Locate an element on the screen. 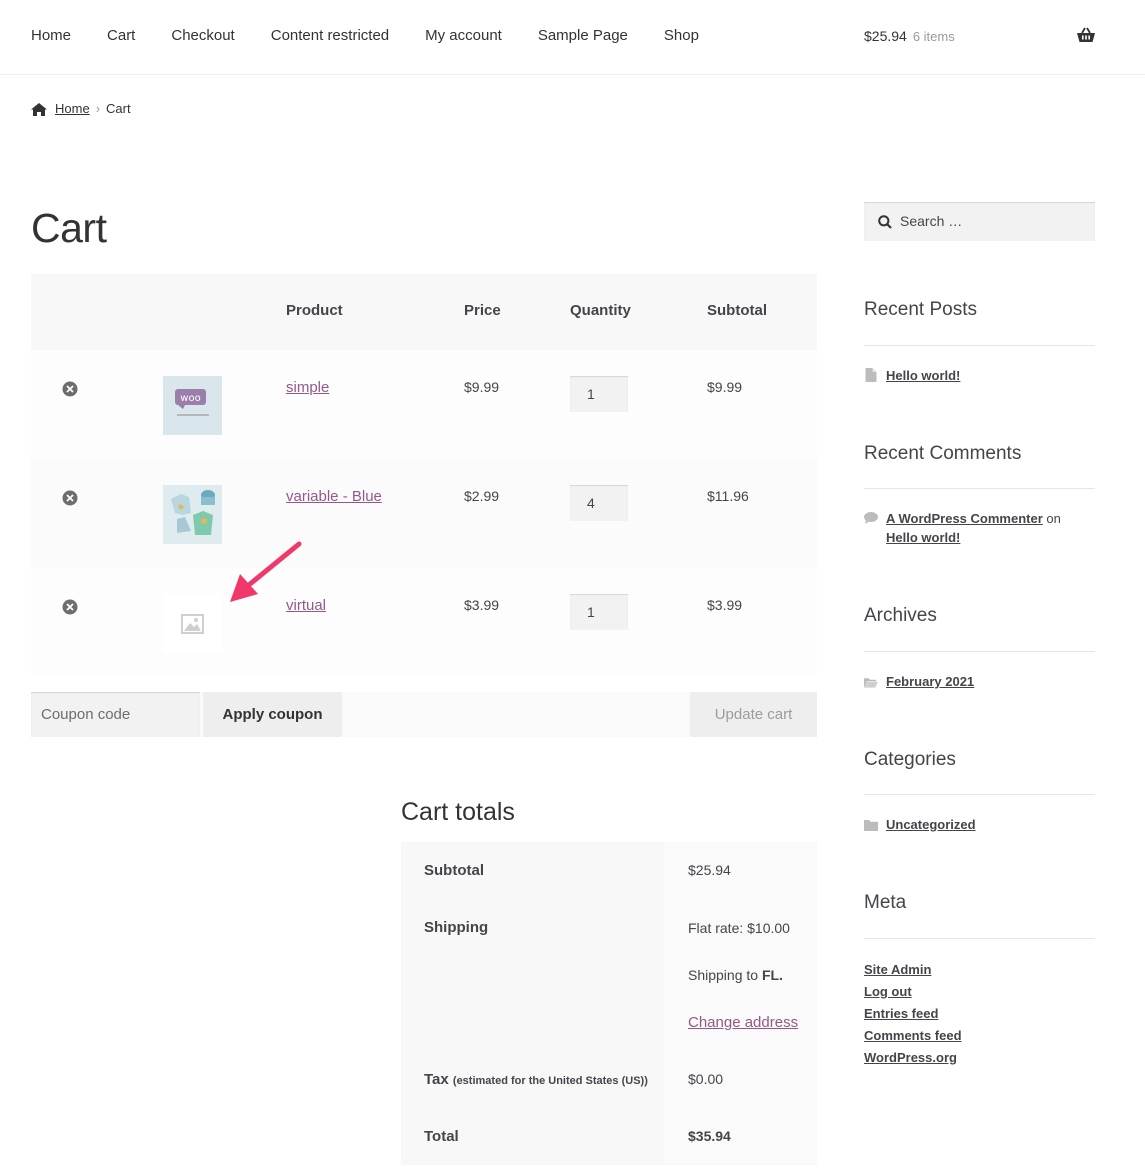 Image resolution: width=1145 pixels, height=1176 pixels. tax-label: Tax is located at coordinates (436, 1079).